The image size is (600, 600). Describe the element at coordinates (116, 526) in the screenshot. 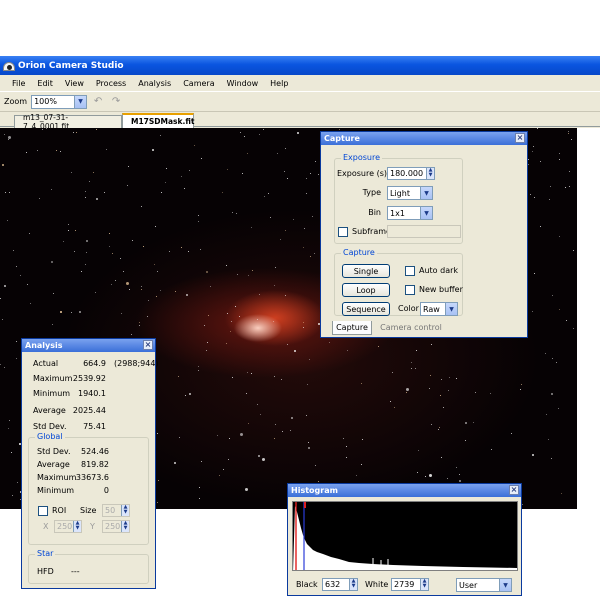

I see `y-input: 250 ▲ ▼` at that location.